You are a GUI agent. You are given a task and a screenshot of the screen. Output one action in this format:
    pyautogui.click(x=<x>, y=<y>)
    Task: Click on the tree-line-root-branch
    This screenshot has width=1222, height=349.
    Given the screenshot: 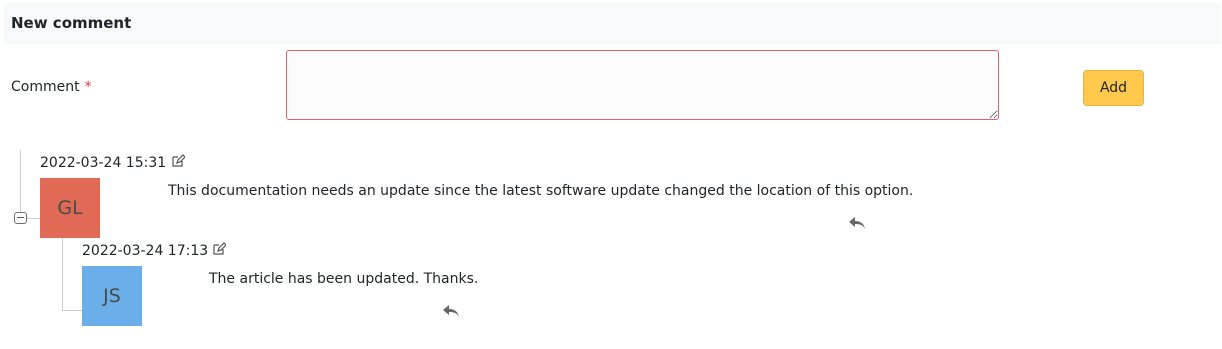 What is the action you would take?
    pyautogui.click(x=33, y=218)
    